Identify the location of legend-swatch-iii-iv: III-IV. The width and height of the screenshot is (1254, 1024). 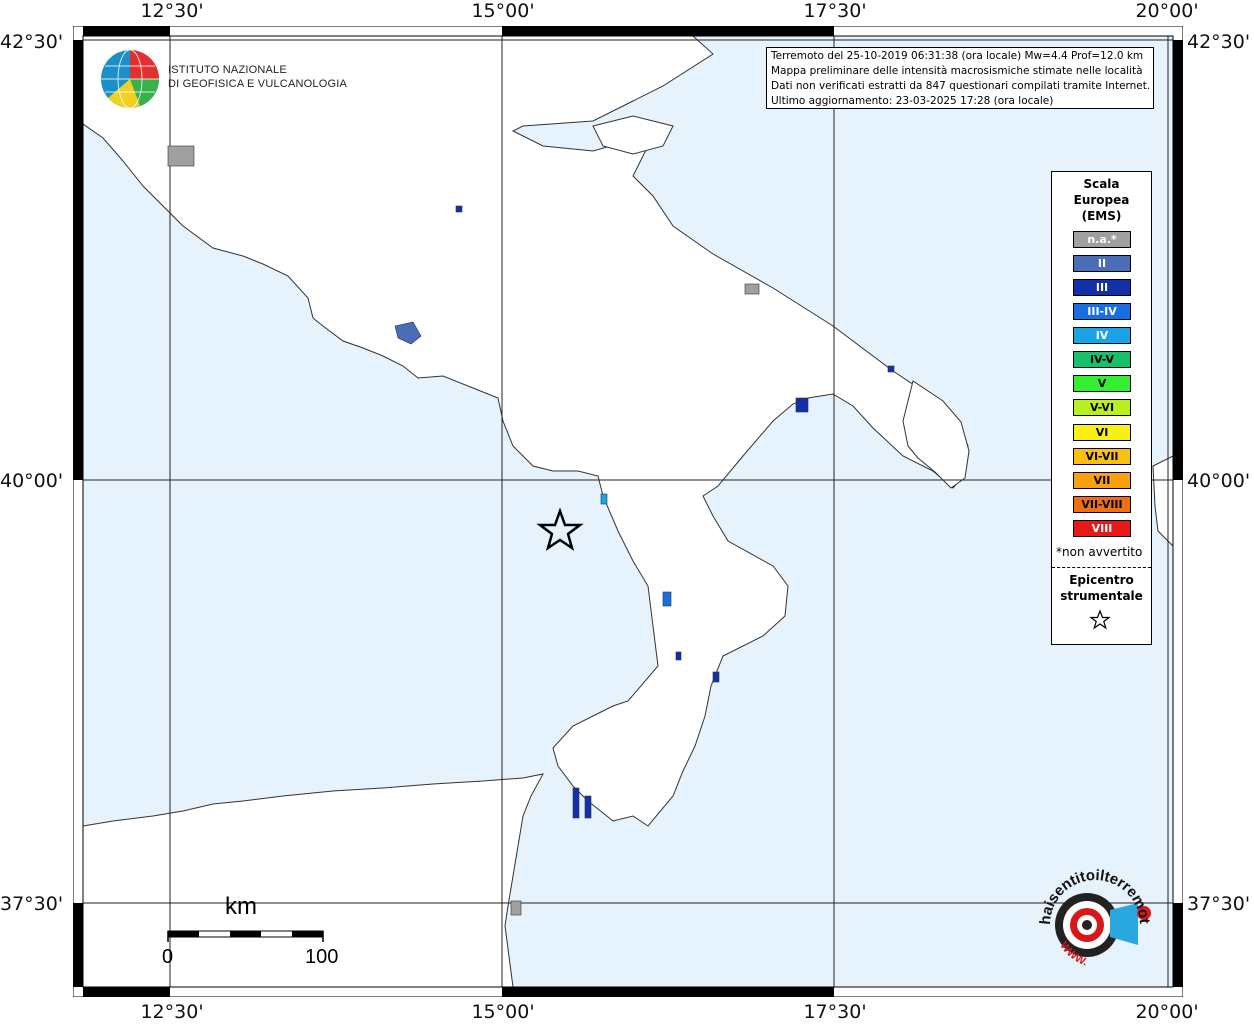
(1102, 311).